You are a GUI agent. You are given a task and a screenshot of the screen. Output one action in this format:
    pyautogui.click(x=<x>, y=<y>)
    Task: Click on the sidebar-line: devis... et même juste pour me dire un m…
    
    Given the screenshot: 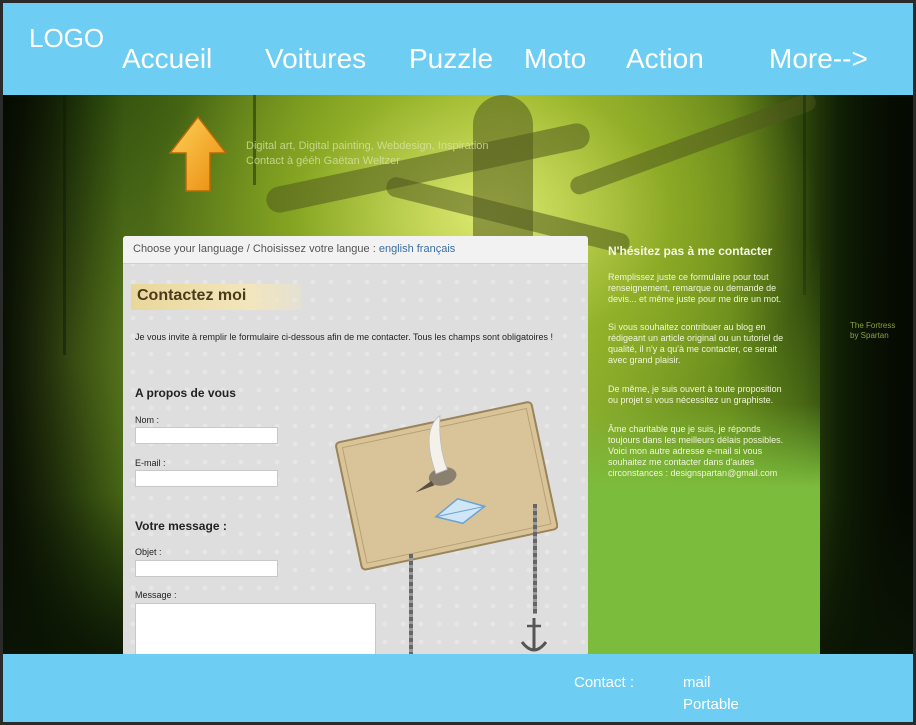 What is the action you would take?
    pyautogui.click(x=695, y=299)
    